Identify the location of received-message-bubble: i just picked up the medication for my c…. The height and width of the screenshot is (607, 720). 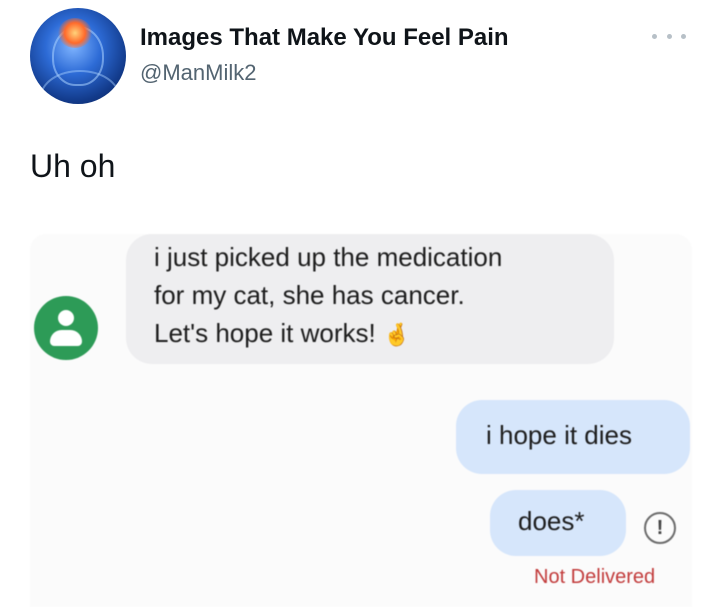
(370, 299).